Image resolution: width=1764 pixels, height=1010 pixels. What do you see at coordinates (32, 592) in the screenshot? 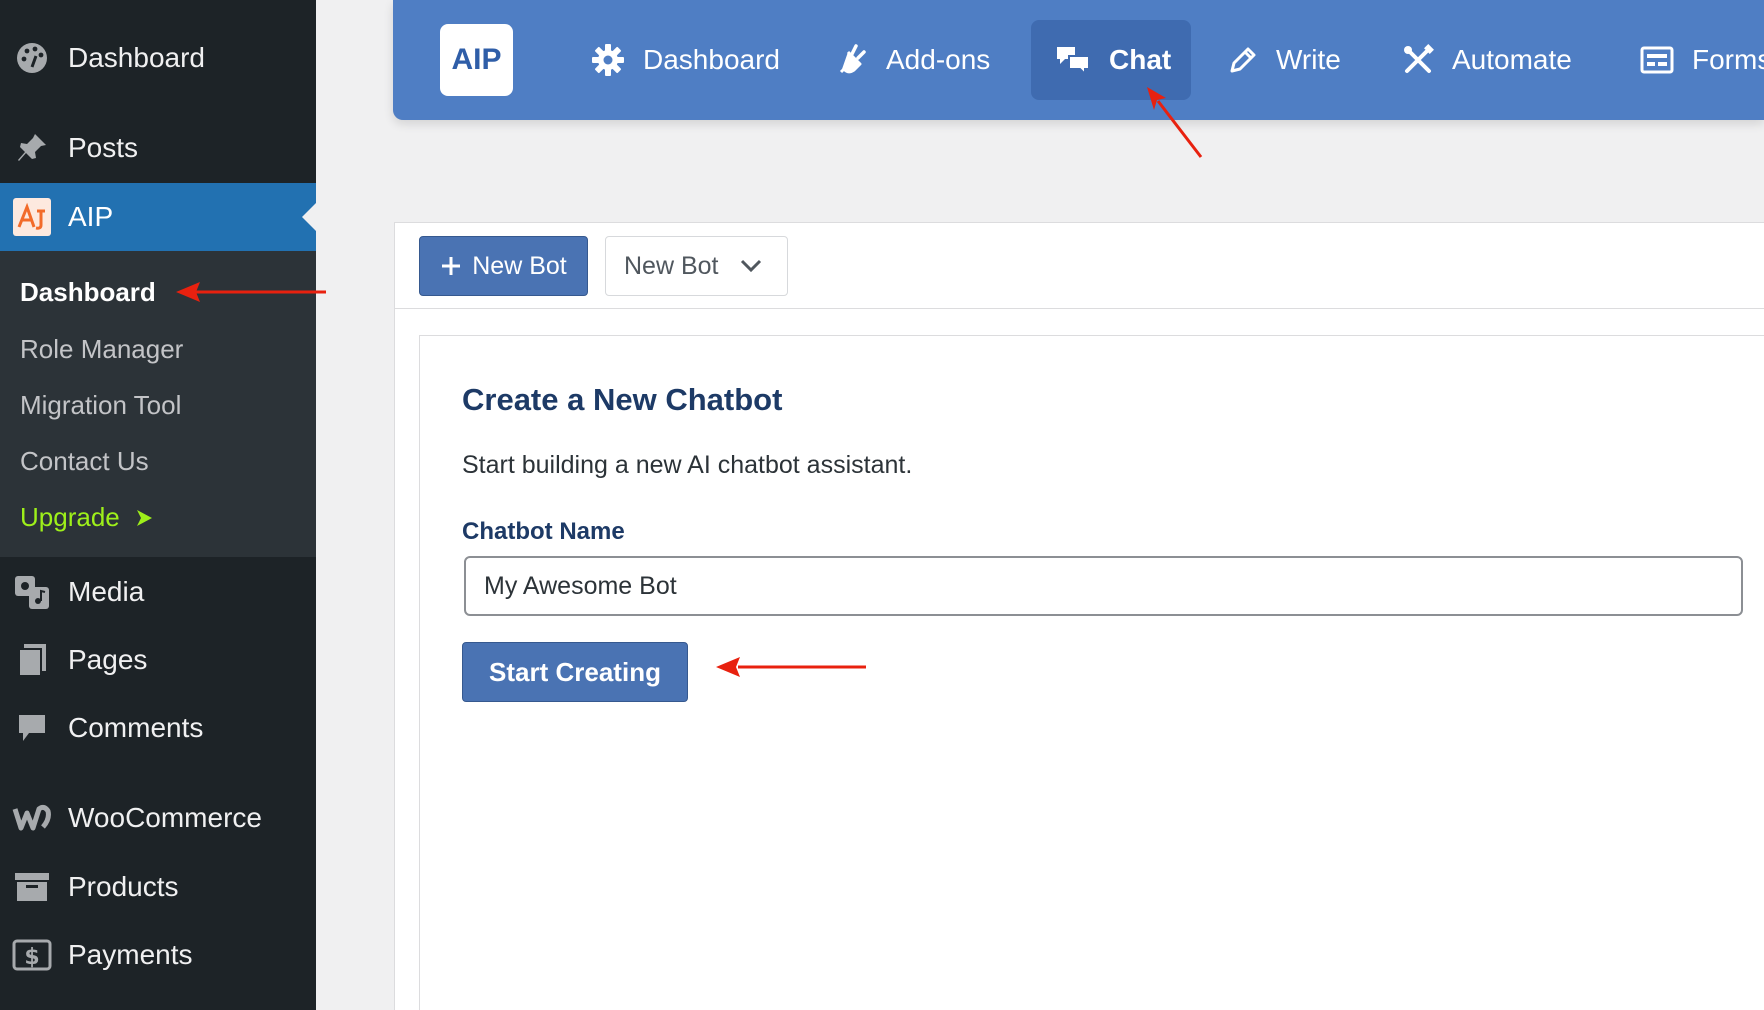
I see `media-icon` at bounding box center [32, 592].